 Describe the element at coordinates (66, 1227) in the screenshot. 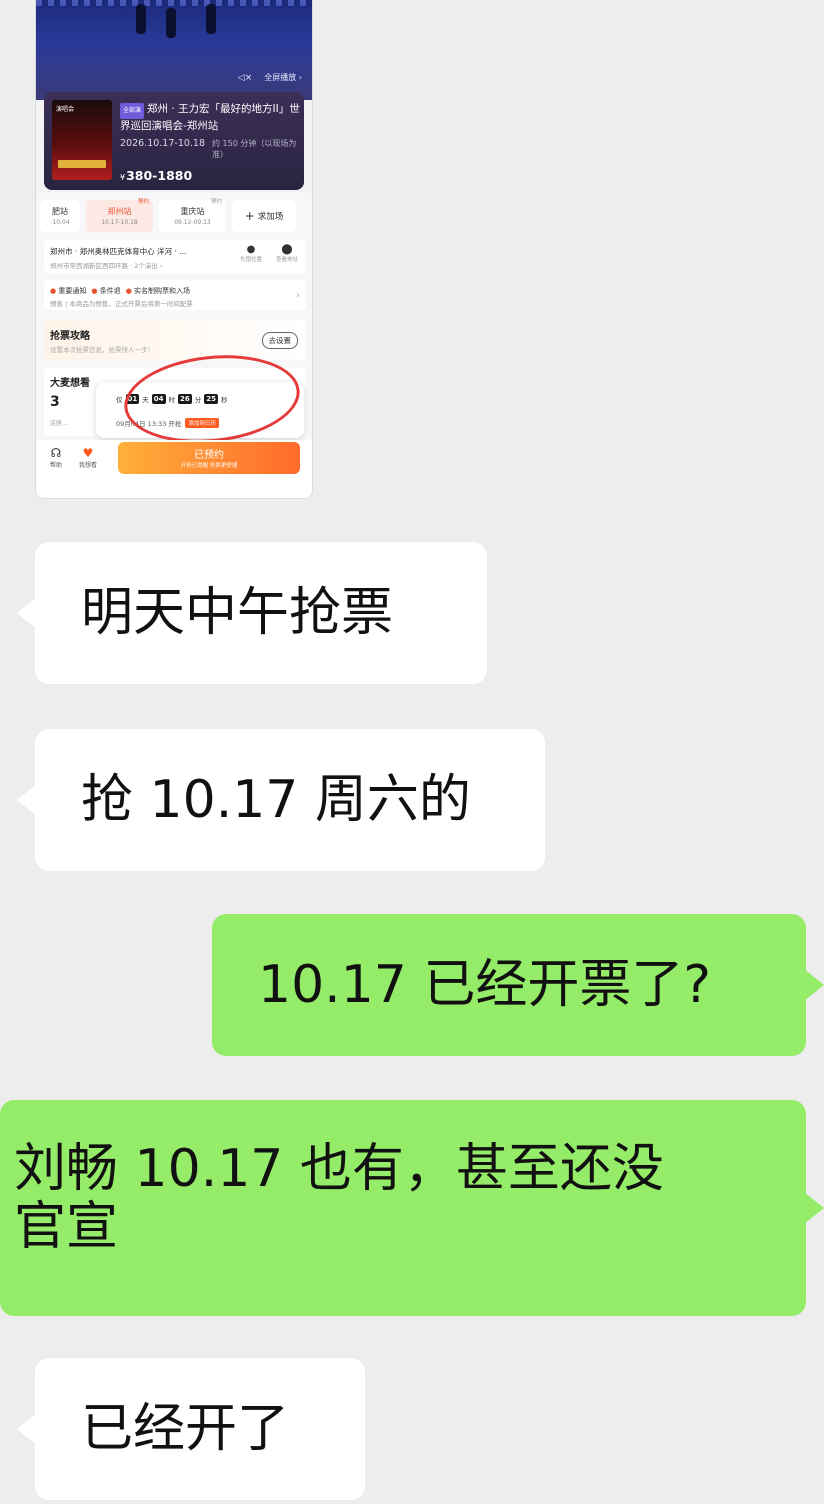

I see `message-text-line: 官宣` at that location.